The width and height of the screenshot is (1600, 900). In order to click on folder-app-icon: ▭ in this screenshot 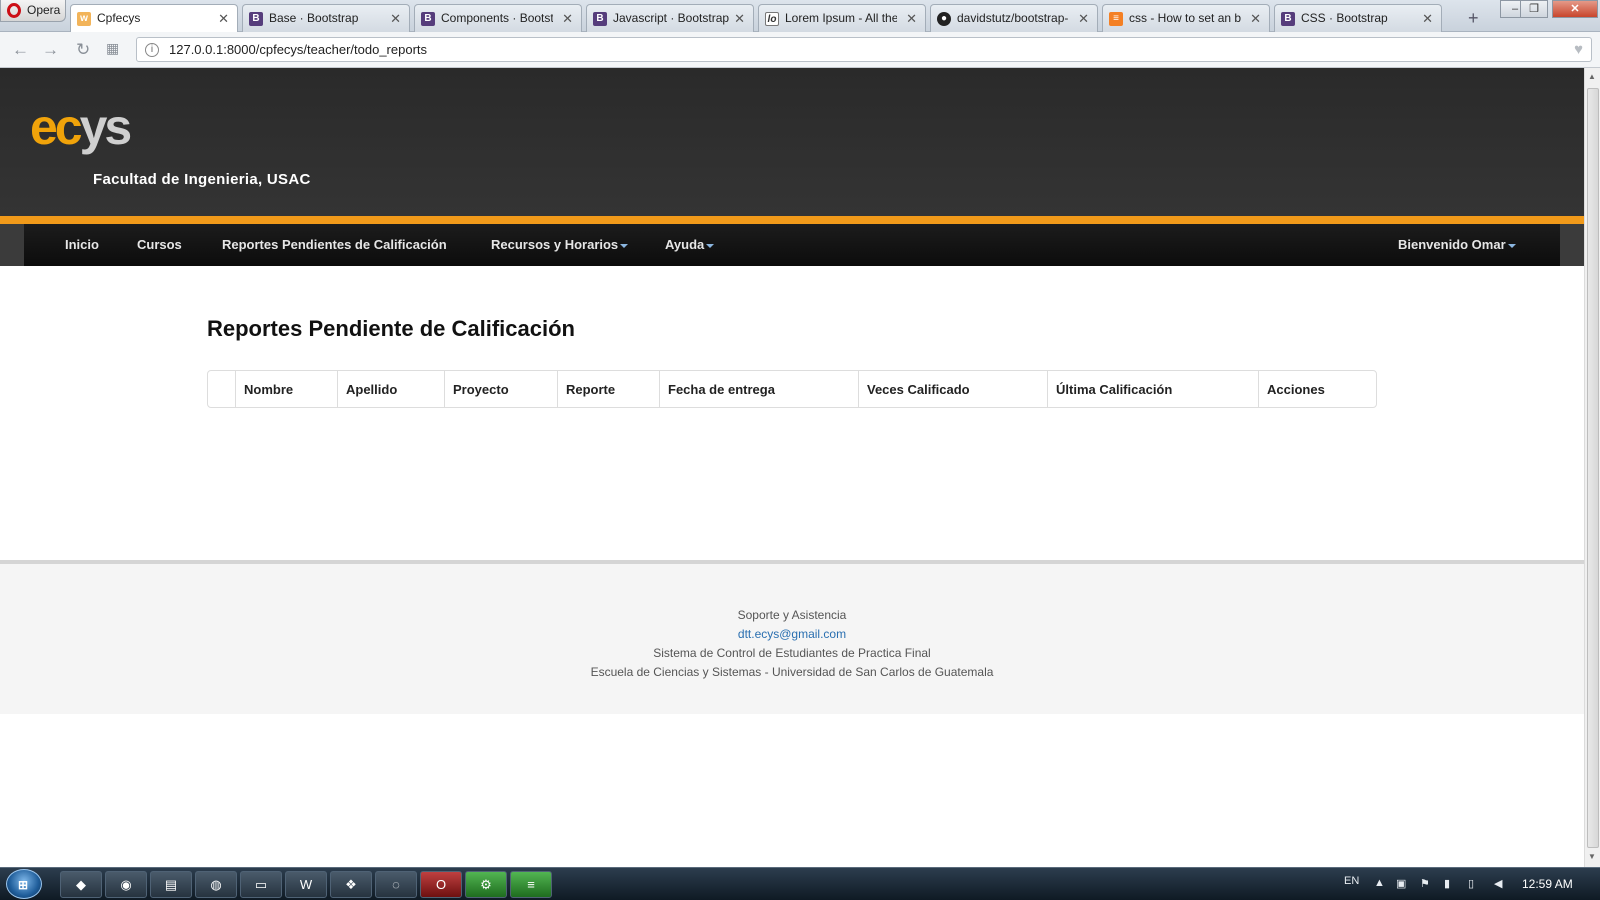, I will do `click(261, 884)`.